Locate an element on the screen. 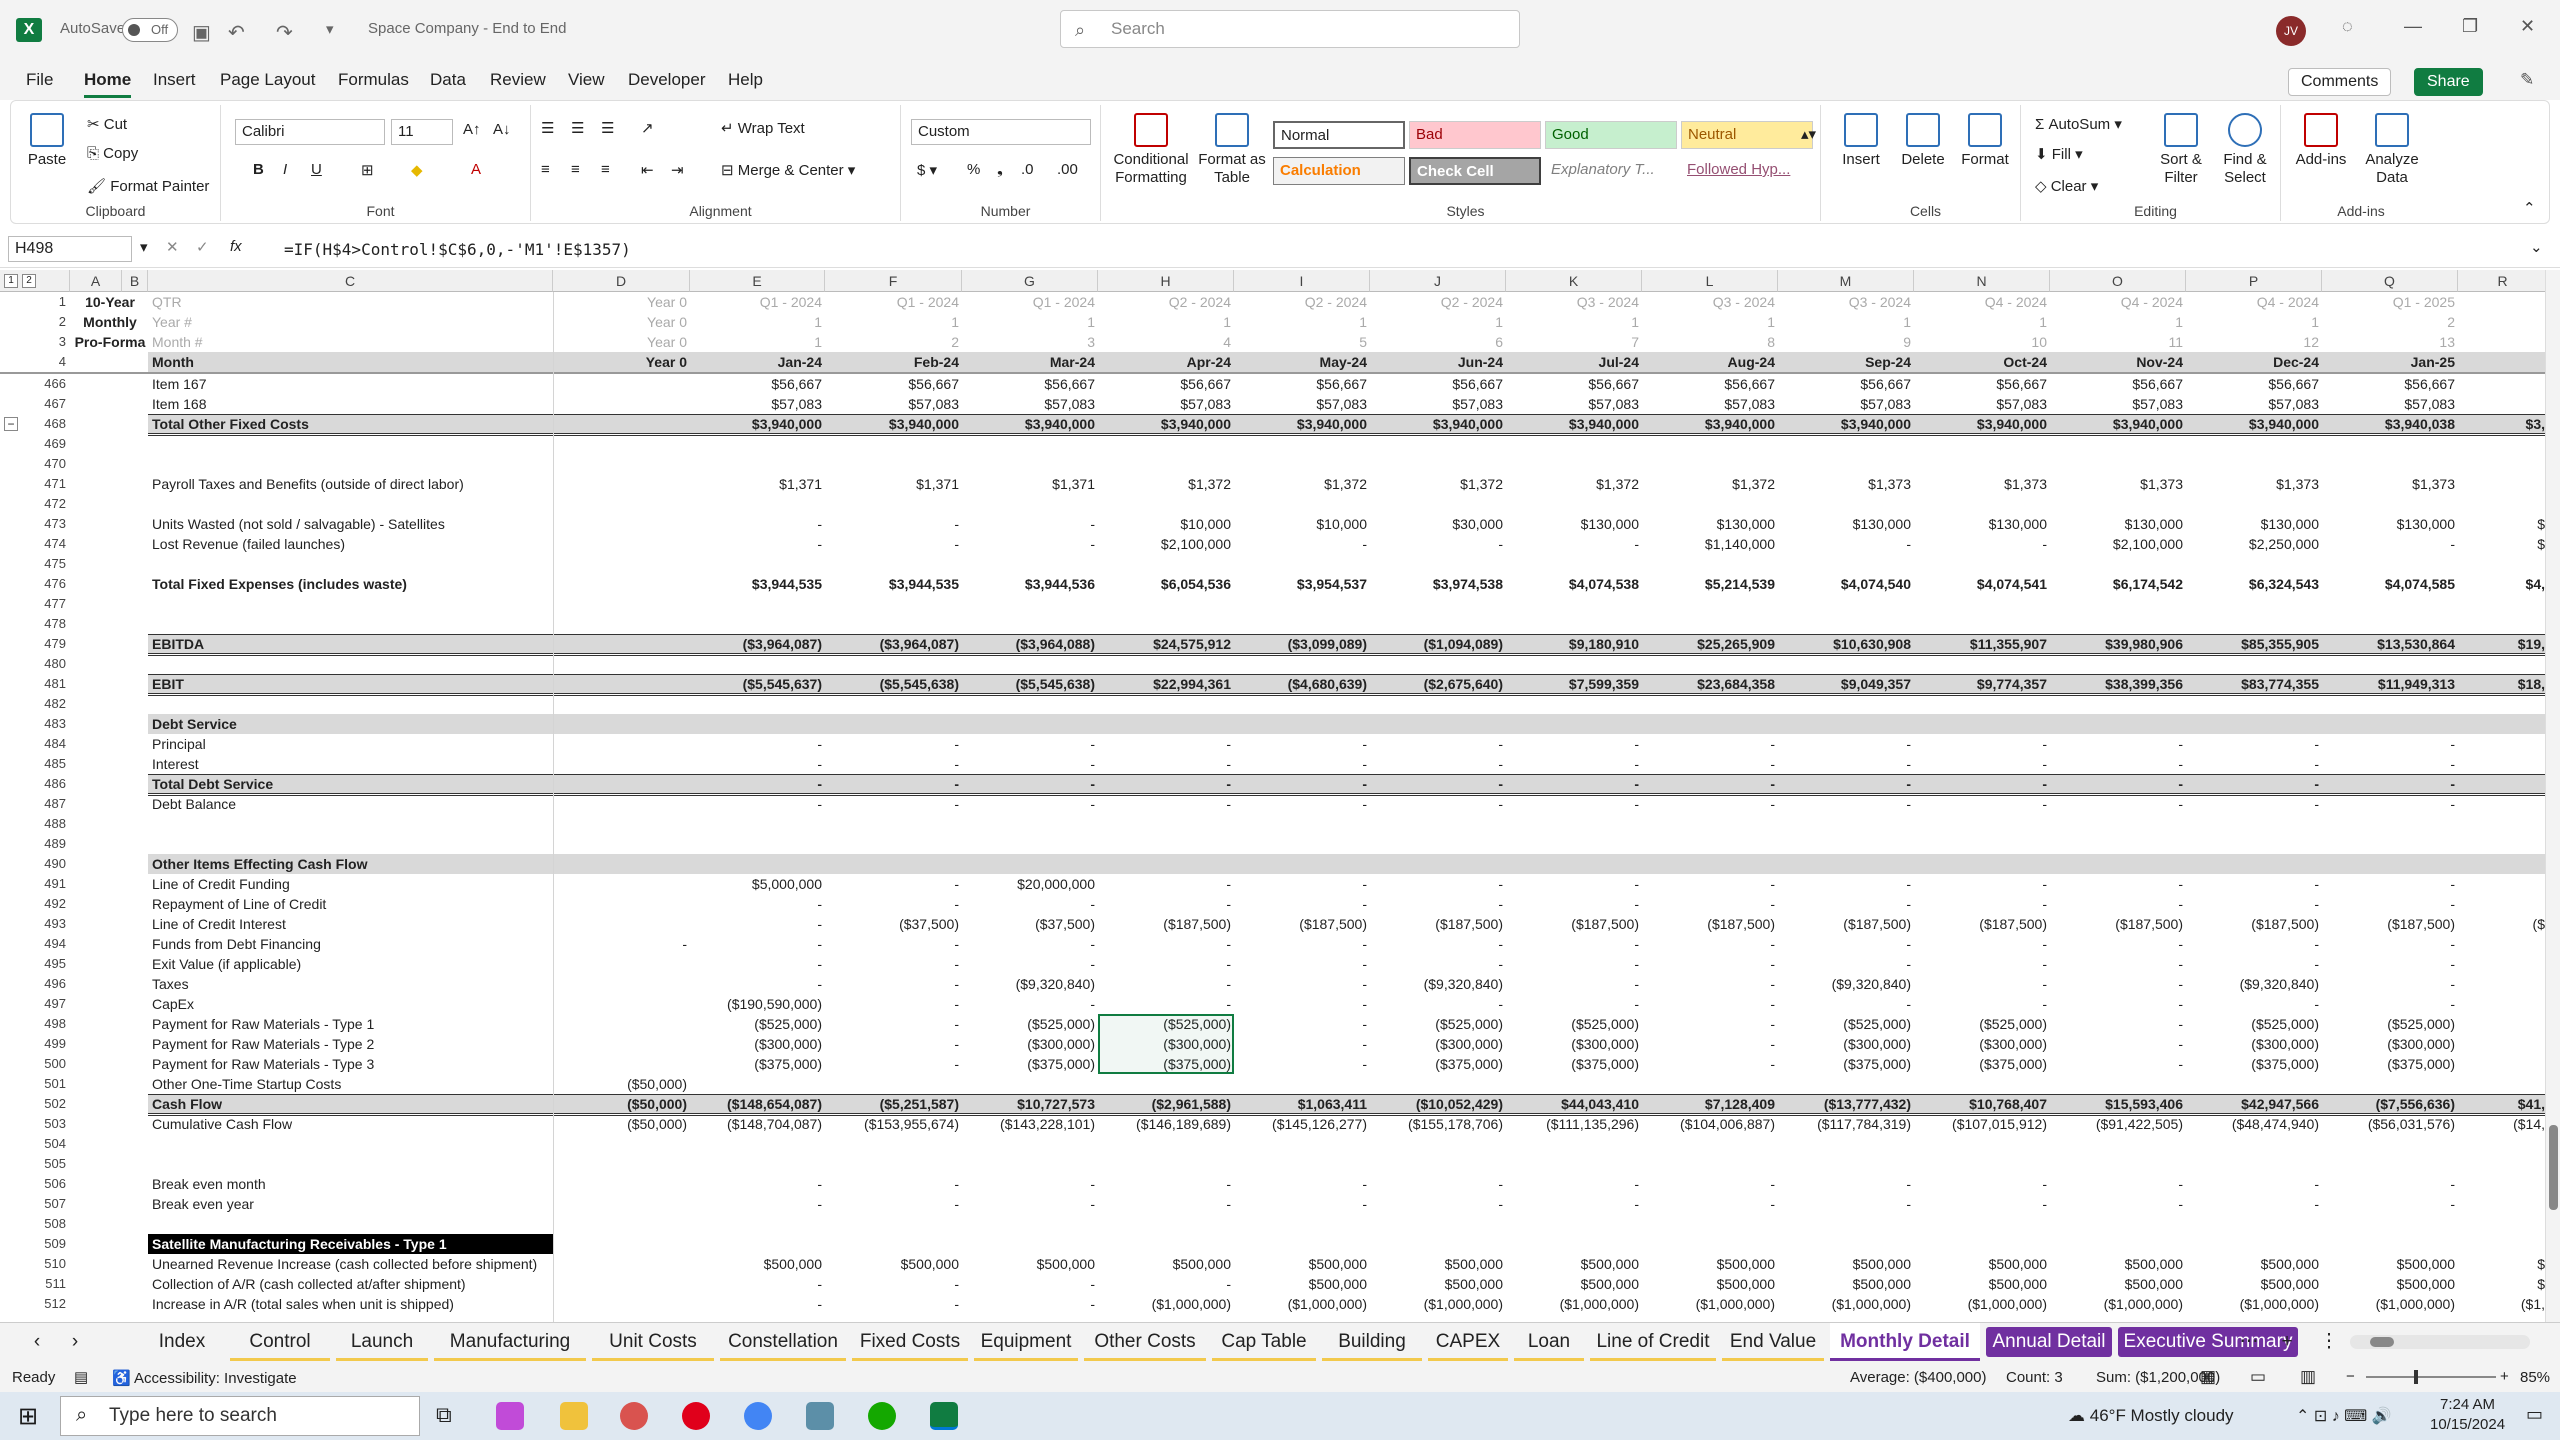 The height and width of the screenshot is (1440, 2560). row-header: 467 is located at coordinates (56, 404).